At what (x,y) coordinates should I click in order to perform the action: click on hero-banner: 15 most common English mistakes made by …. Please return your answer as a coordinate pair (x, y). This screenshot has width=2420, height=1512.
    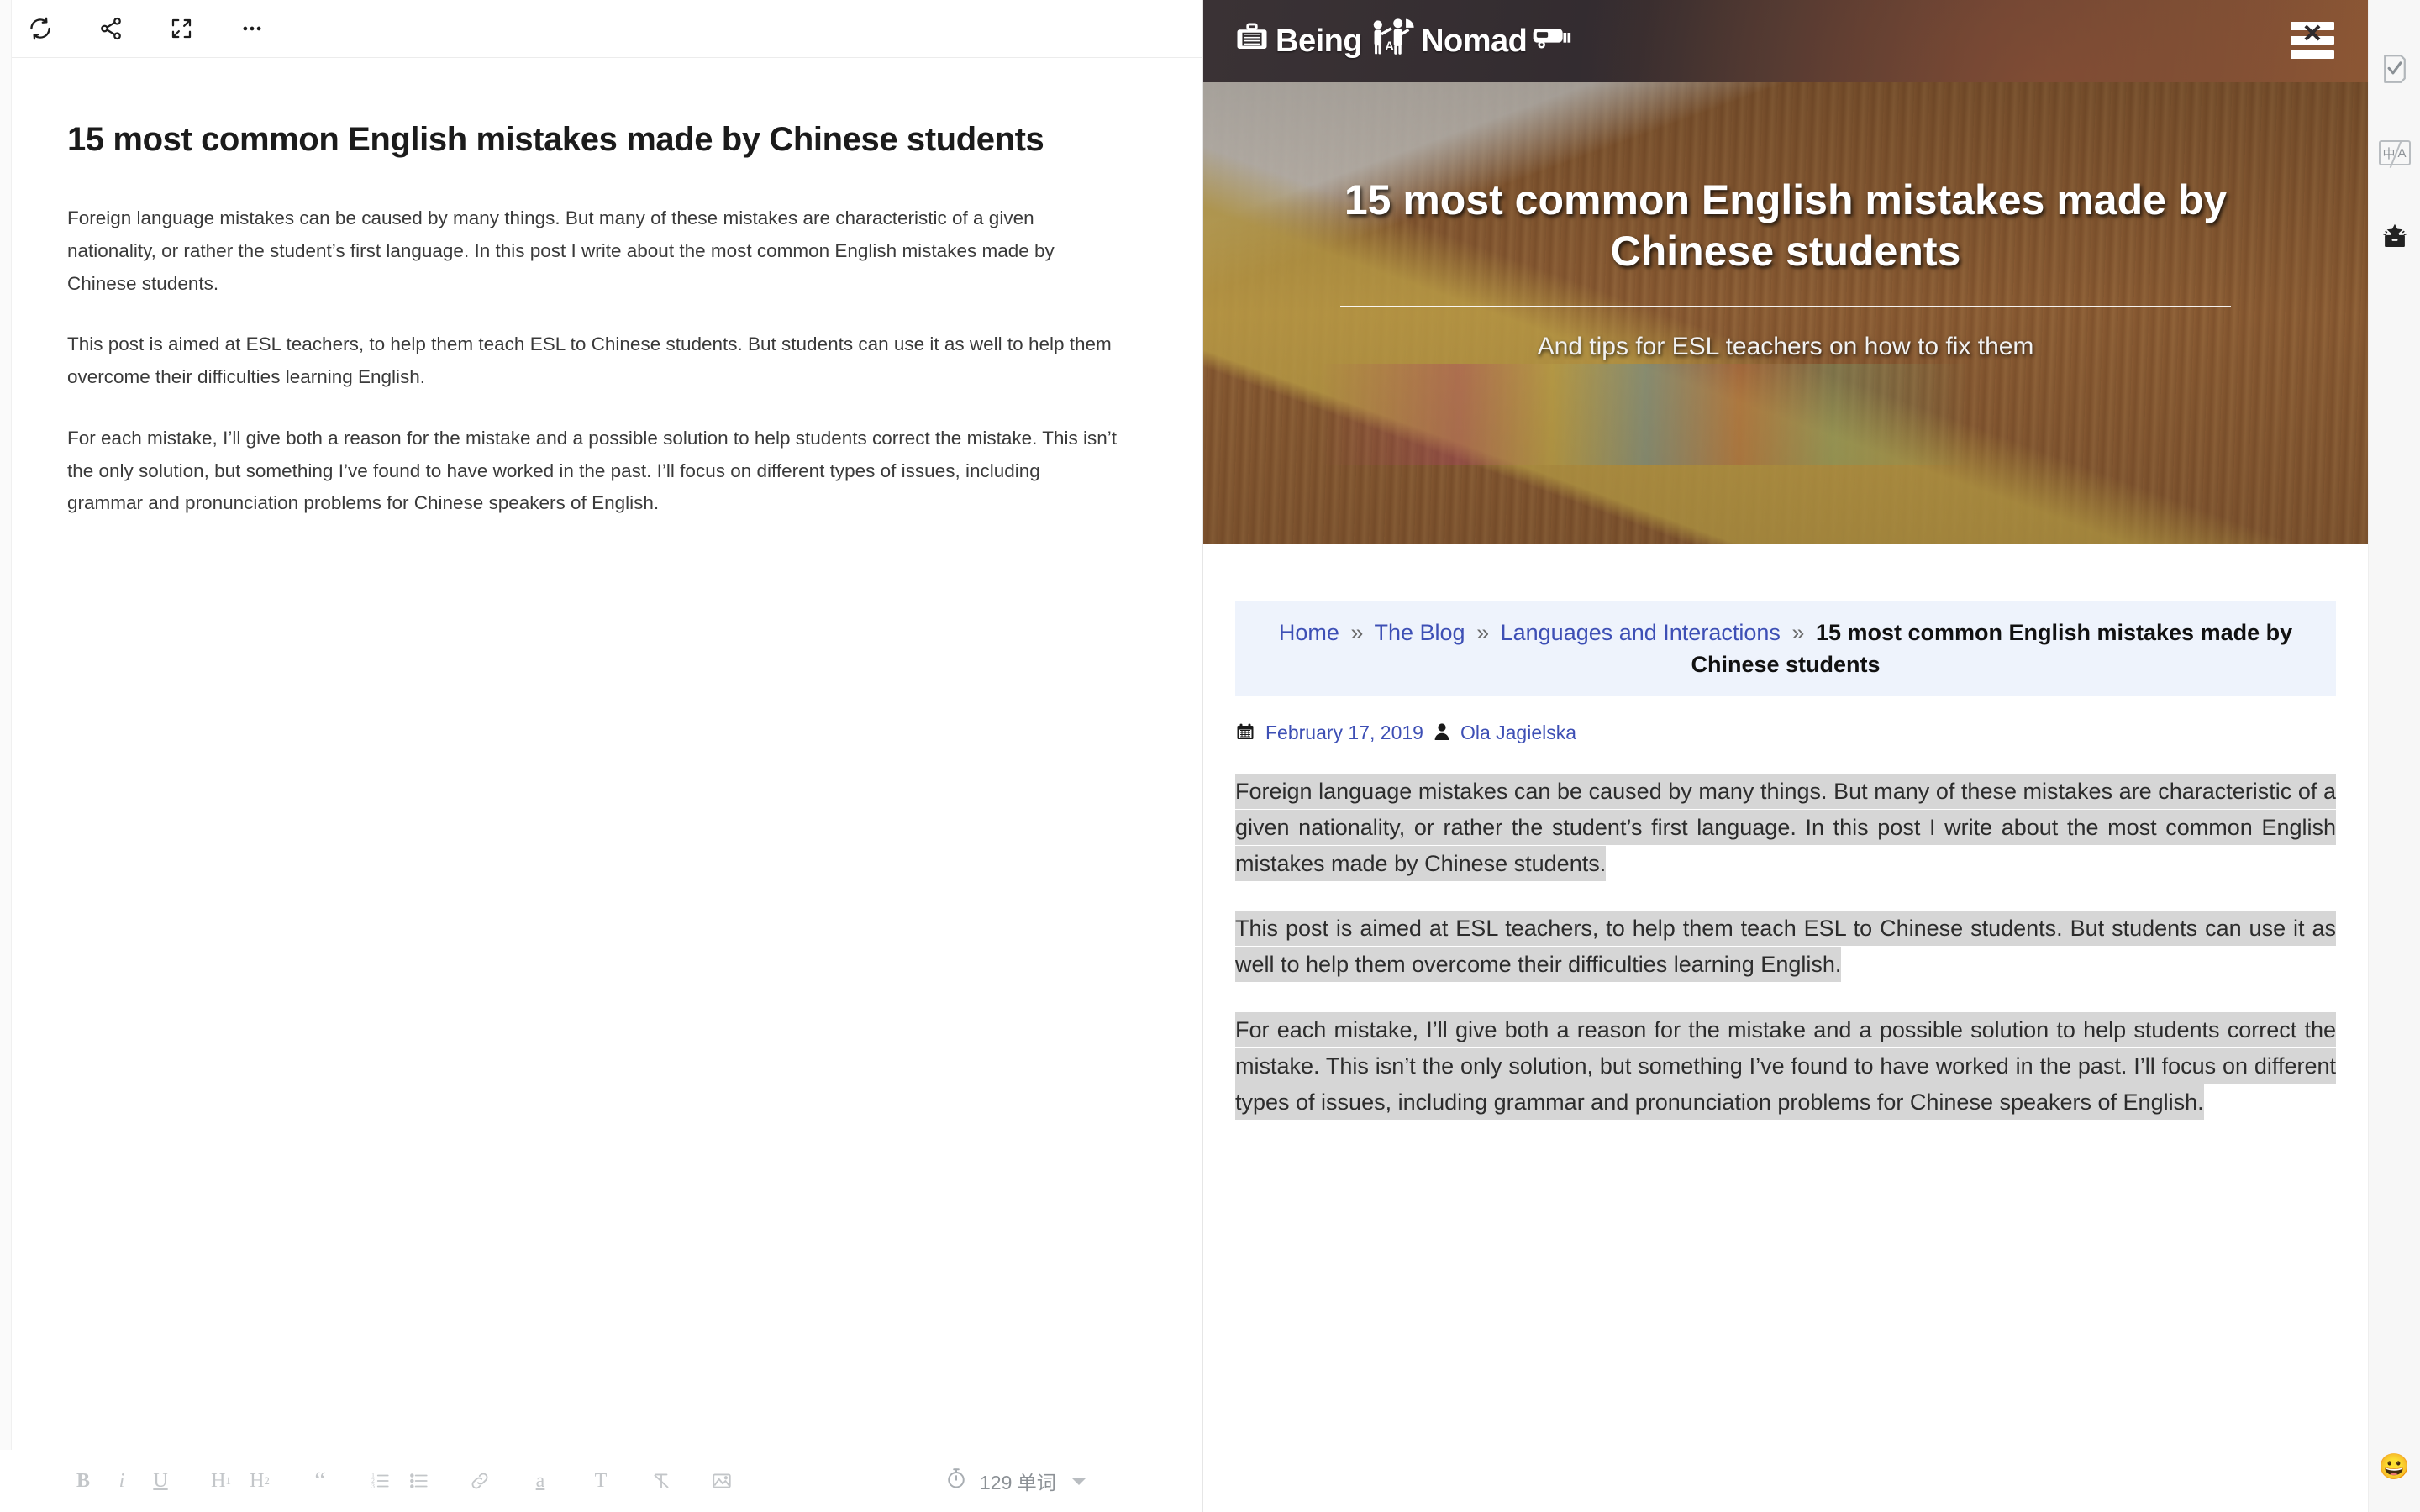
    Looking at the image, I should click on (1786, 313).